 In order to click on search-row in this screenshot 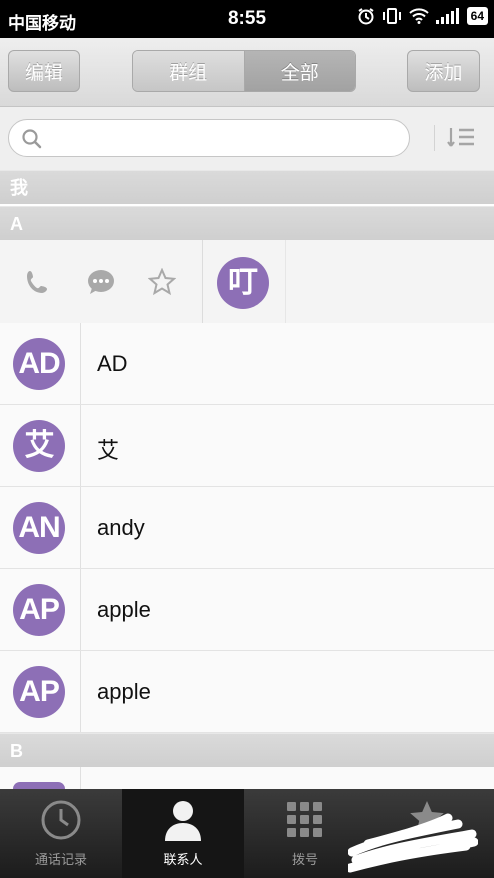, I will do `click(247, 138)`.